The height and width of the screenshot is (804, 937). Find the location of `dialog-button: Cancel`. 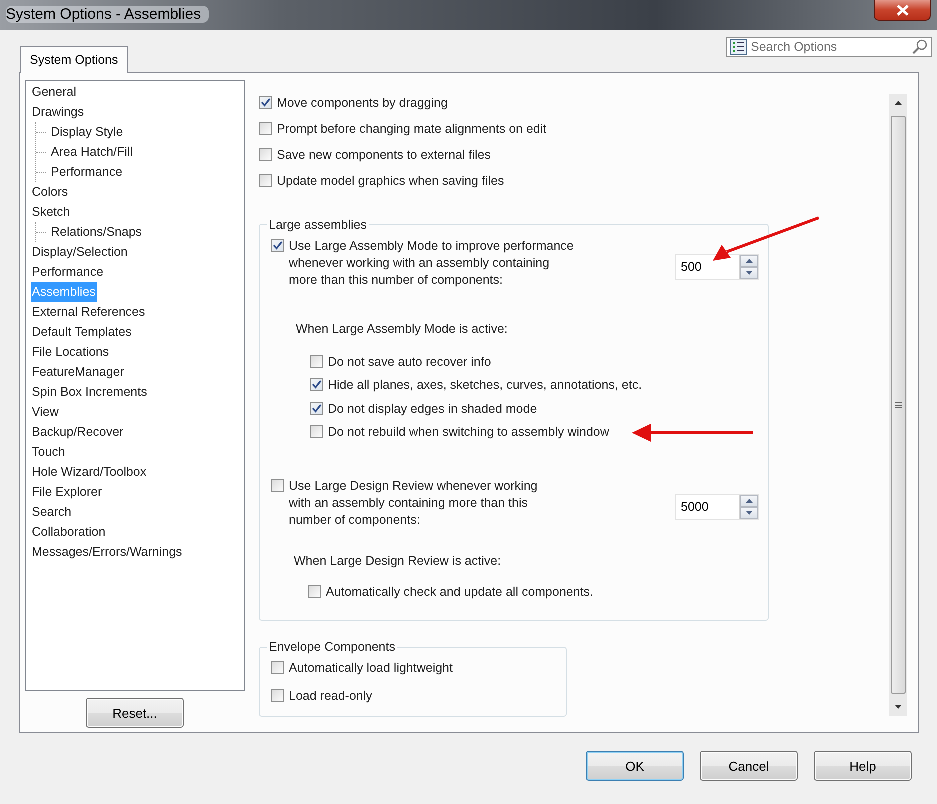

dialog-button: Cancel is located at coordinates (749, 766).